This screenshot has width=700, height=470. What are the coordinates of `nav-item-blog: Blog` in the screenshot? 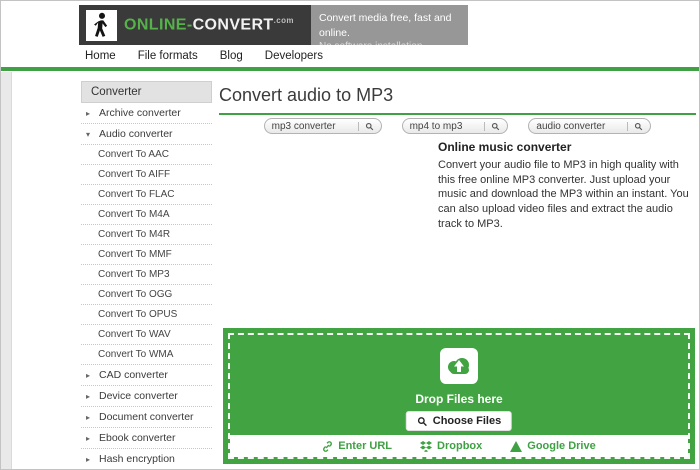 It's located at (231, 56).